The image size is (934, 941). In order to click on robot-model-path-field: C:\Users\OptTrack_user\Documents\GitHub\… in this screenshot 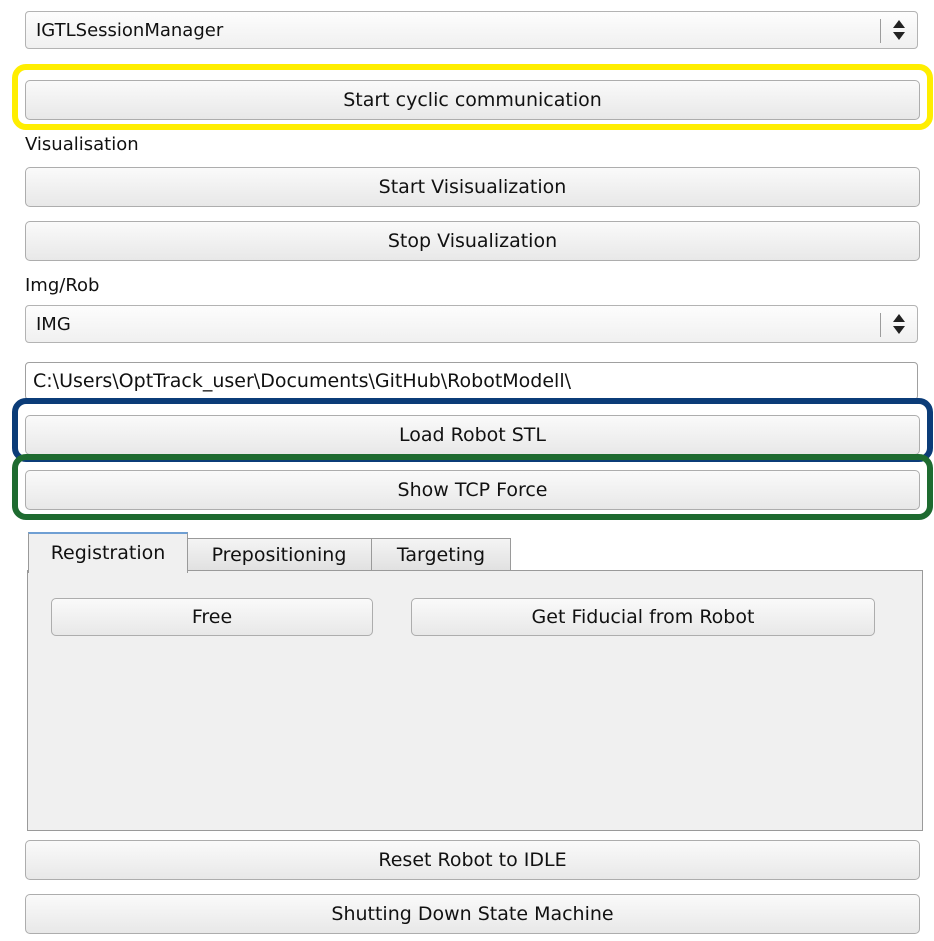, I will do `click(471, 381)`.